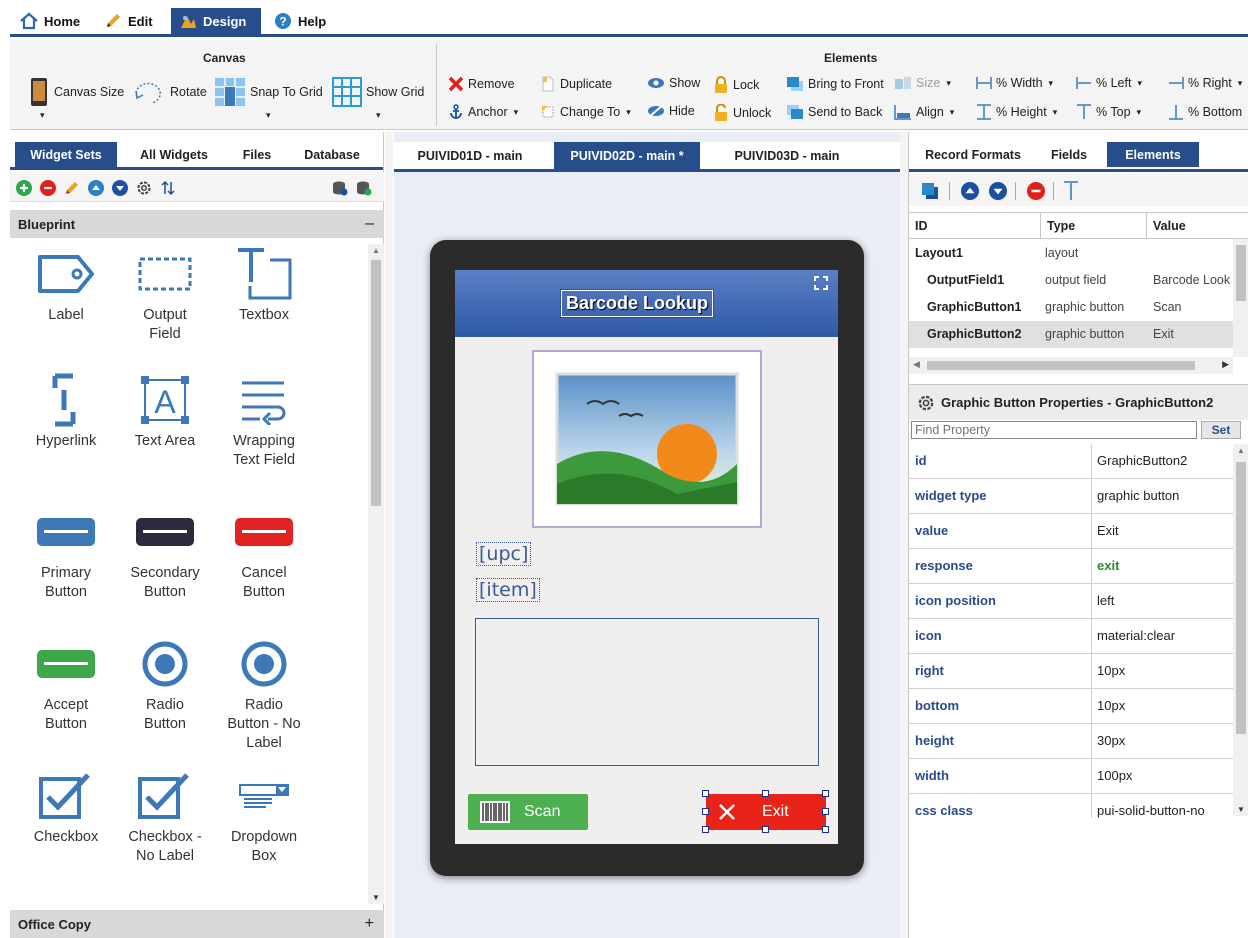 Image resolution: width=1248 pixels, height=938 pixels. What do you see at coordinates (924, 112) in the screenshot?
I see `align-dropdown: Align ▾` at bounding box center [924, 112].